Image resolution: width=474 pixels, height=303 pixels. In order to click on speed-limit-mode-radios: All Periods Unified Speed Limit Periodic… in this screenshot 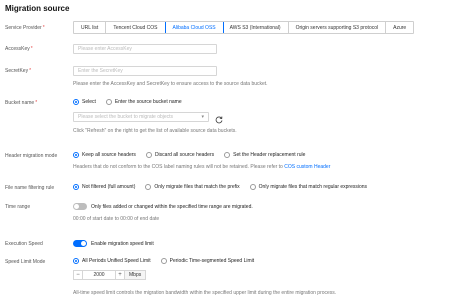, I will do `click(163, 261)`.